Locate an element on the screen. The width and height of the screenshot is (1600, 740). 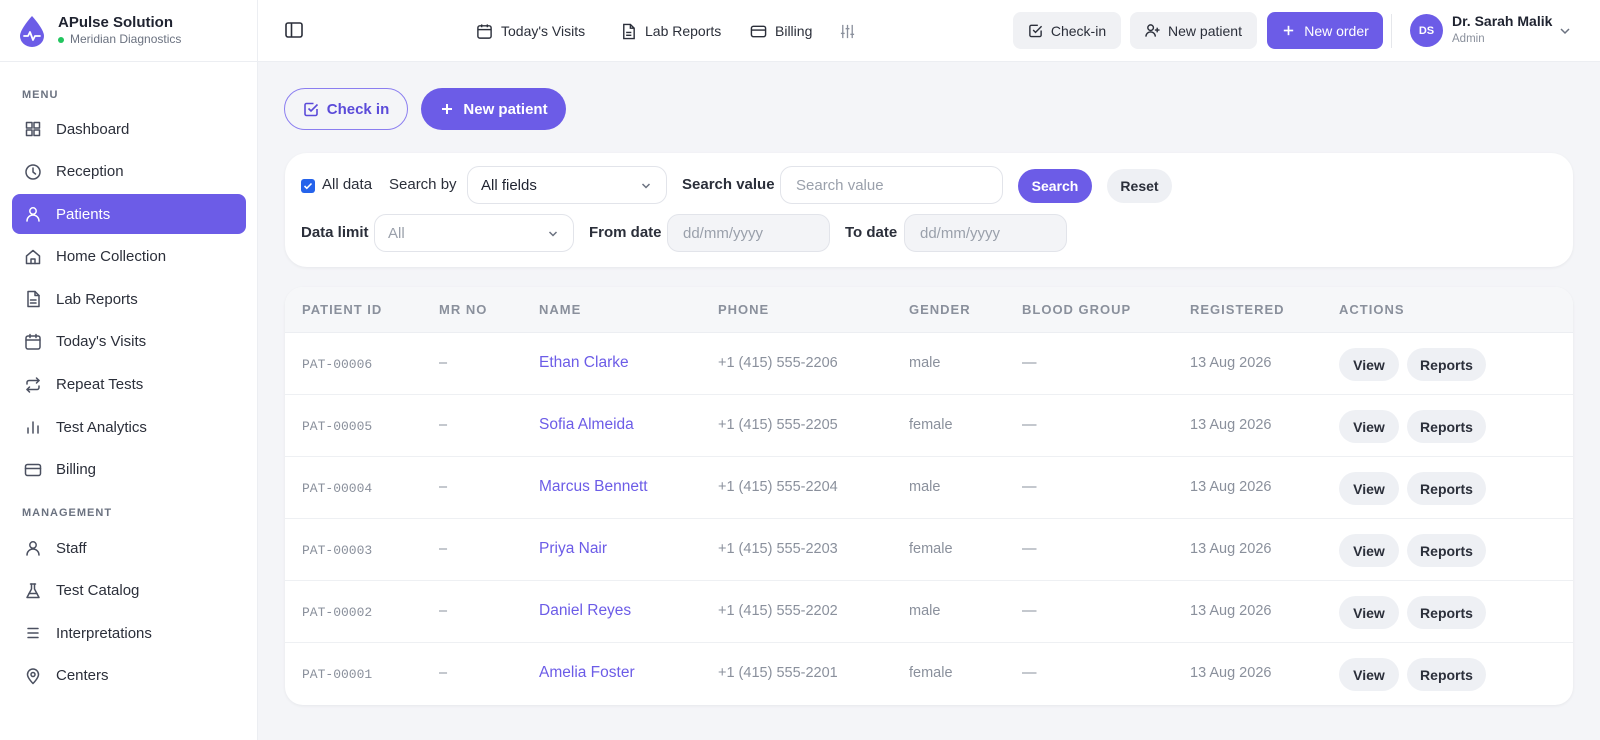
new-patient-button: New patient is located at coordinates (493, 109).